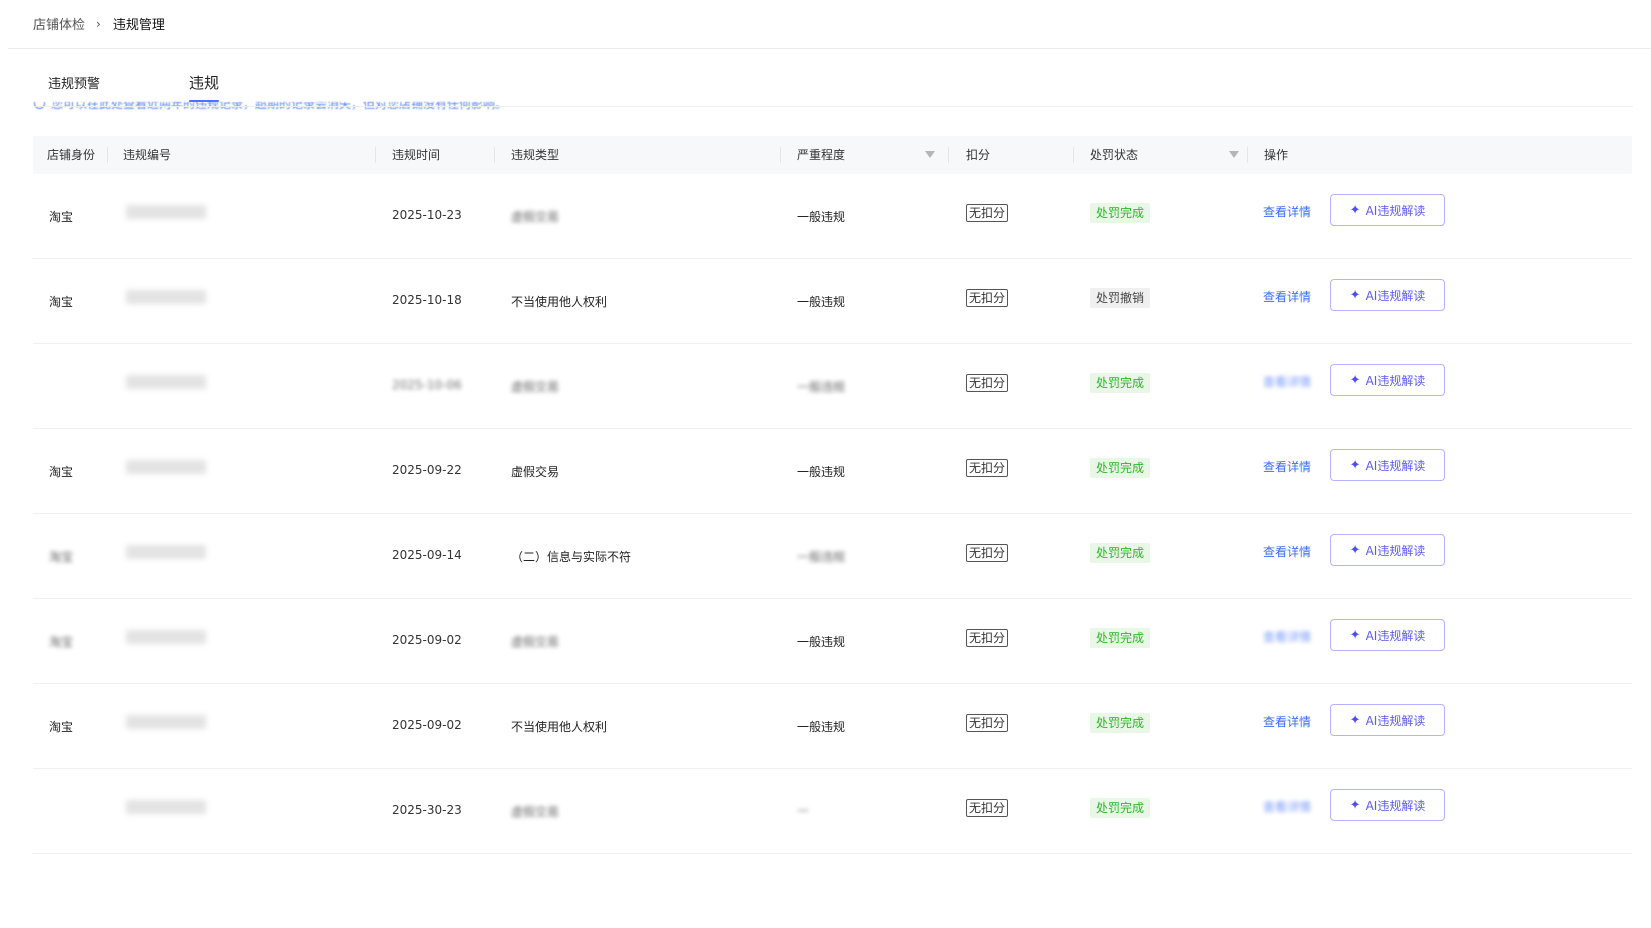 The width and height of the screenshot is (1651, 928). What do you see at coordinates (427, 555) in the screenshot?
I see `cell-time: 2025-09-14` at bounding box center [427, 555].